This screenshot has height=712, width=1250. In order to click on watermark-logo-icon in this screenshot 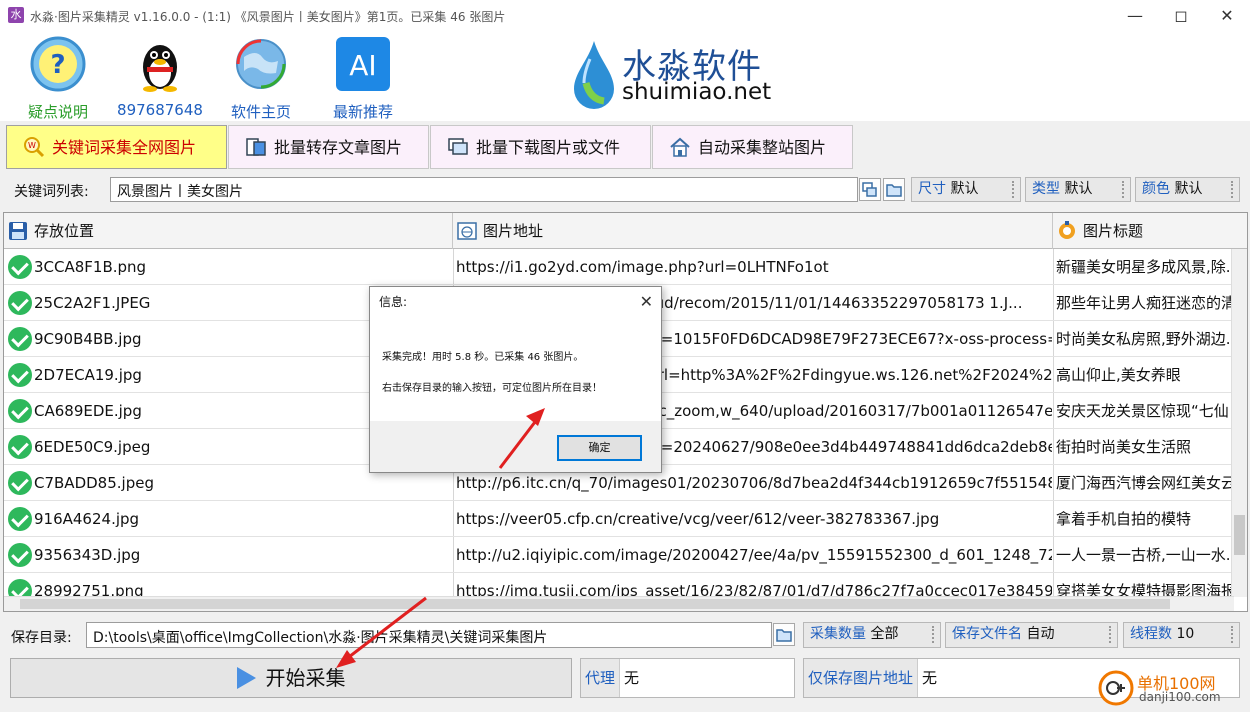, I will do `click(1116, 688)`.